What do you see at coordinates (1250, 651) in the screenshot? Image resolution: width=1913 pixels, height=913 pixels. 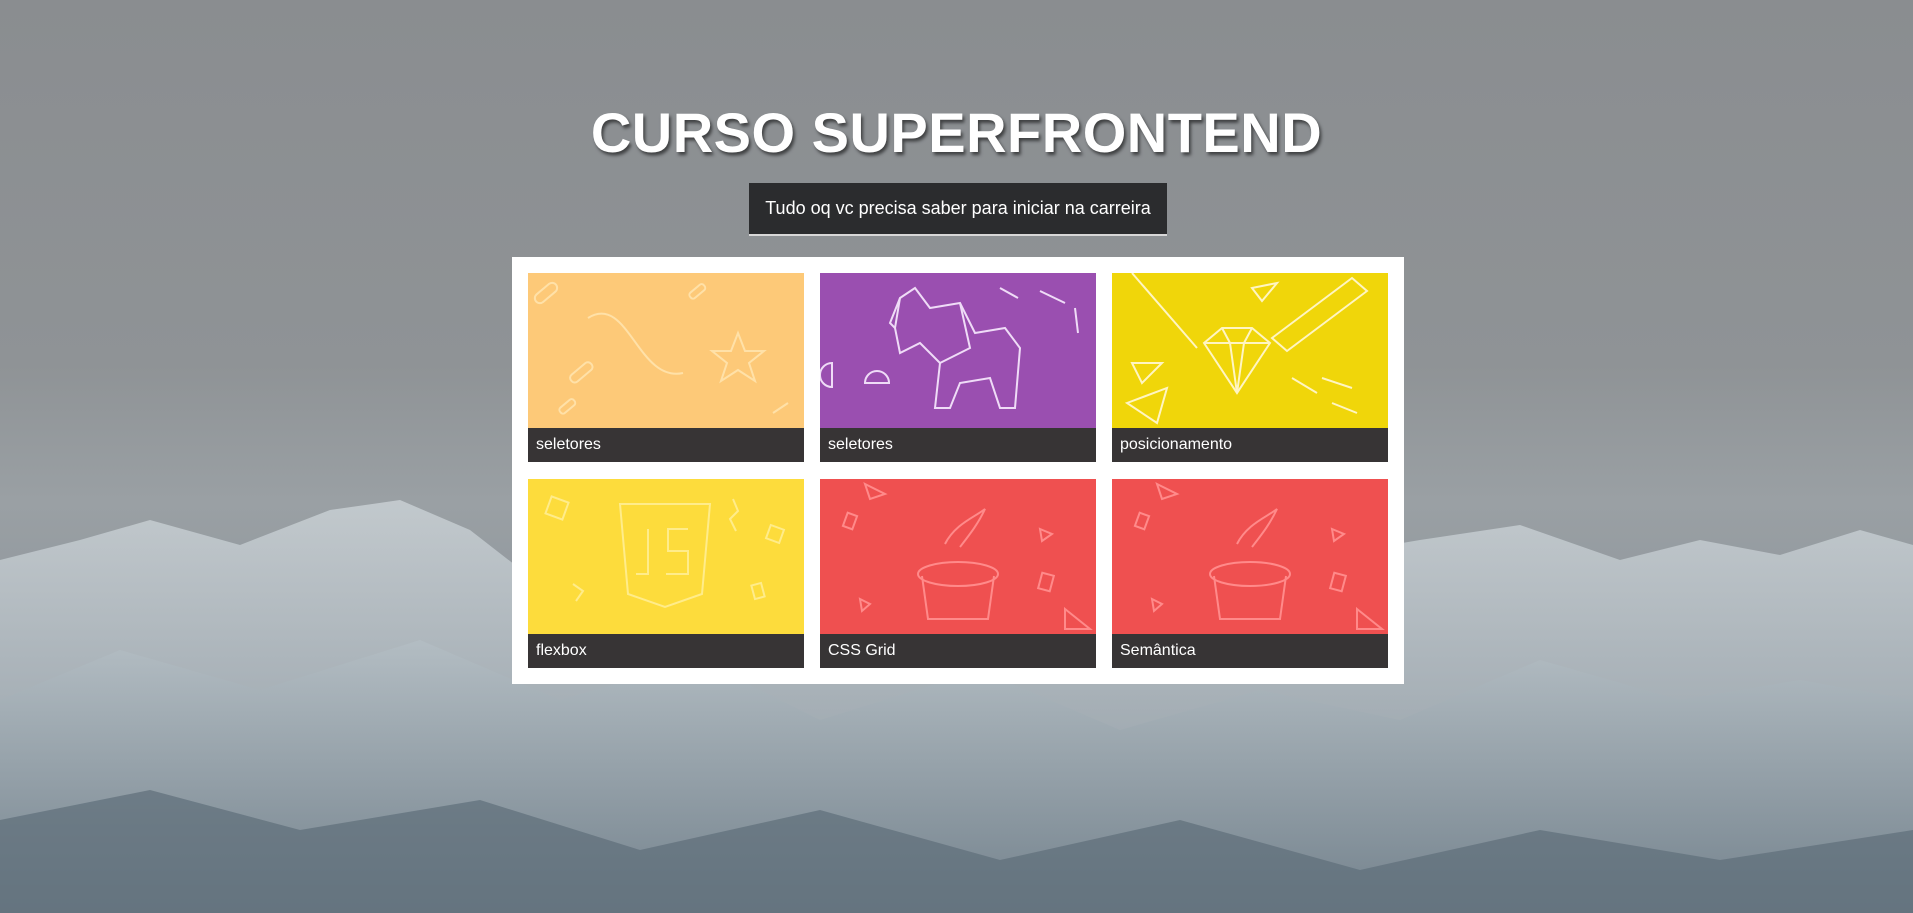 I see `card-label: Semântica` at bounding box center [1250, 651].